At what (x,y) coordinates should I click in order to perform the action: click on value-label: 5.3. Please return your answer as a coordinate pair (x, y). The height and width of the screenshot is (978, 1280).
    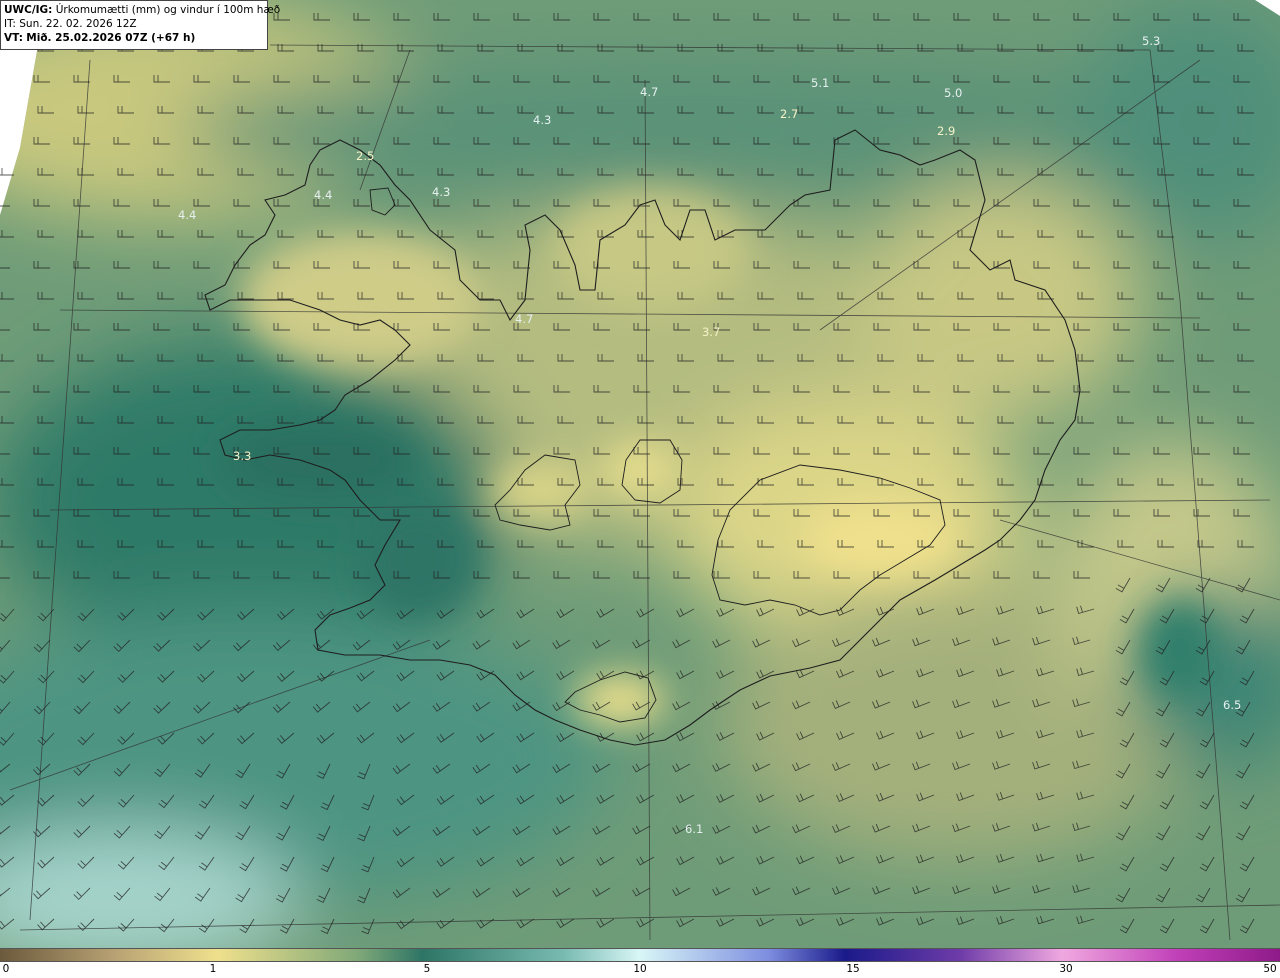
    Looking at the image, I should click on (1151, 41).